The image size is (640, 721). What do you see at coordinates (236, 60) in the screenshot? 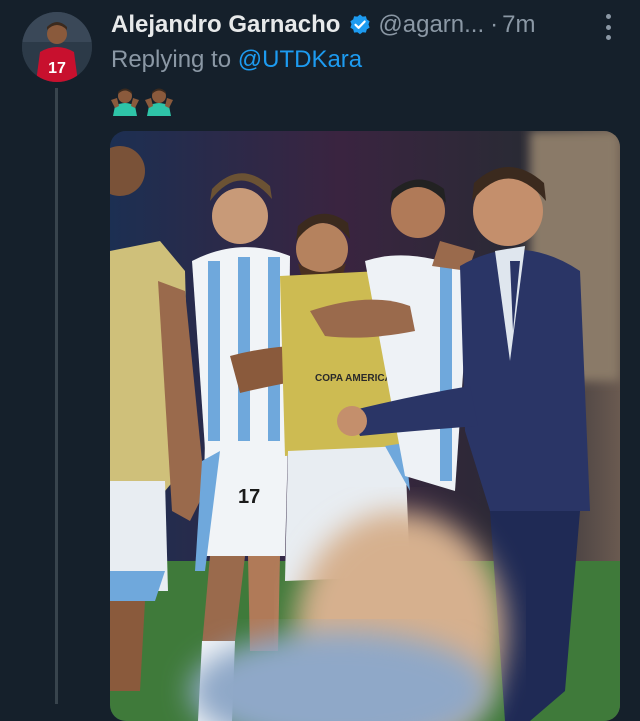
I see `replying-to-line: Replying to @UTDKara` at bounding box center [236, 60].